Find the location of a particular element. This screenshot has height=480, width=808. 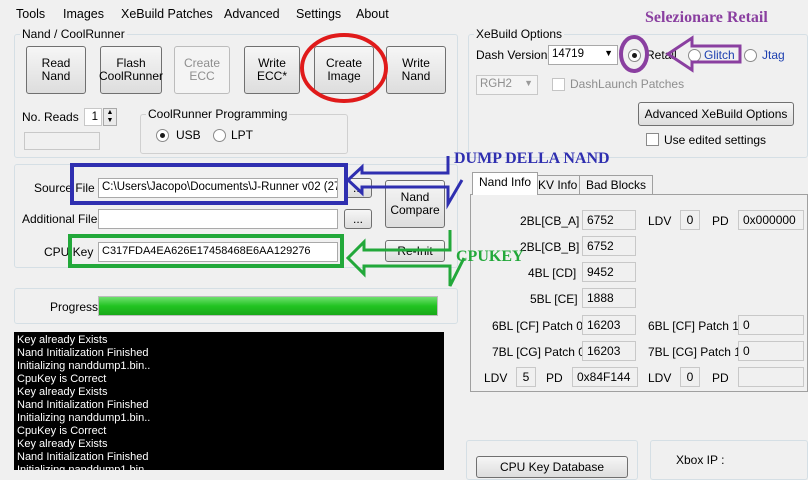

retail-radio is located at coordinates (634, 55).